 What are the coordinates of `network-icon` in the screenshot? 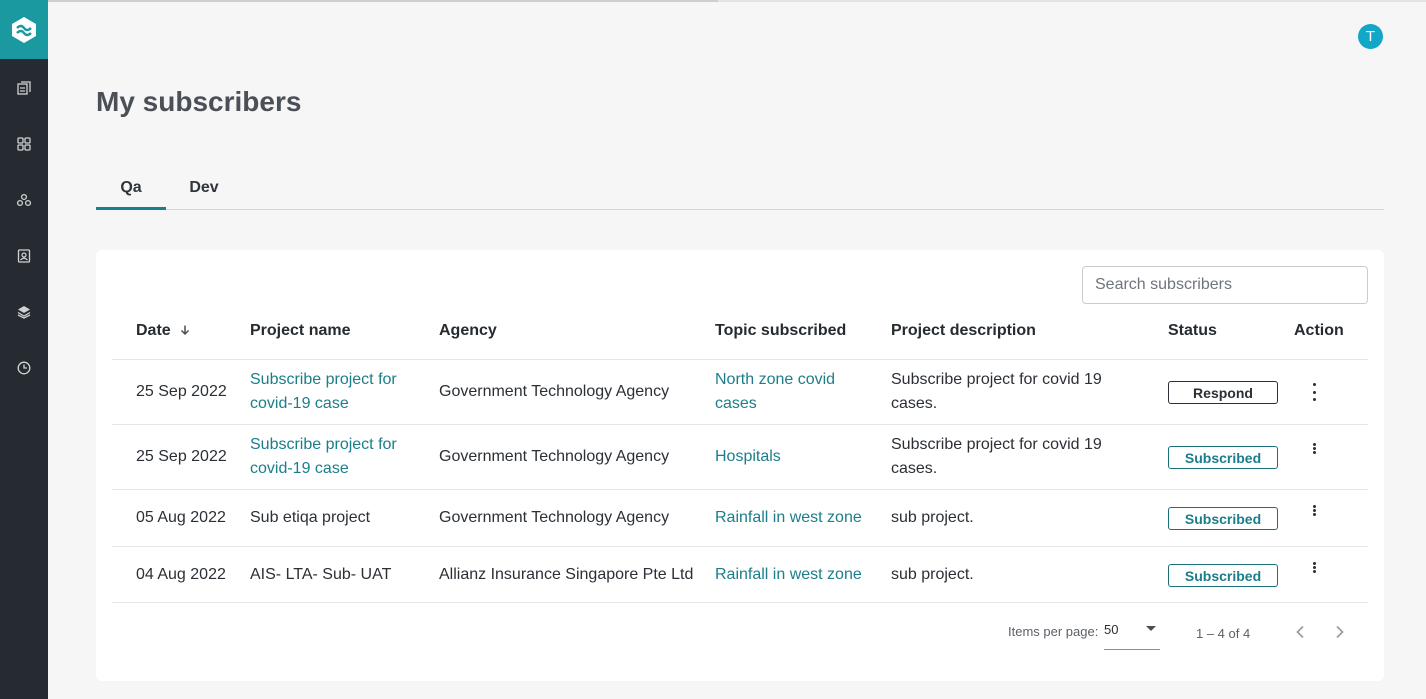 It's located at (24, 200).